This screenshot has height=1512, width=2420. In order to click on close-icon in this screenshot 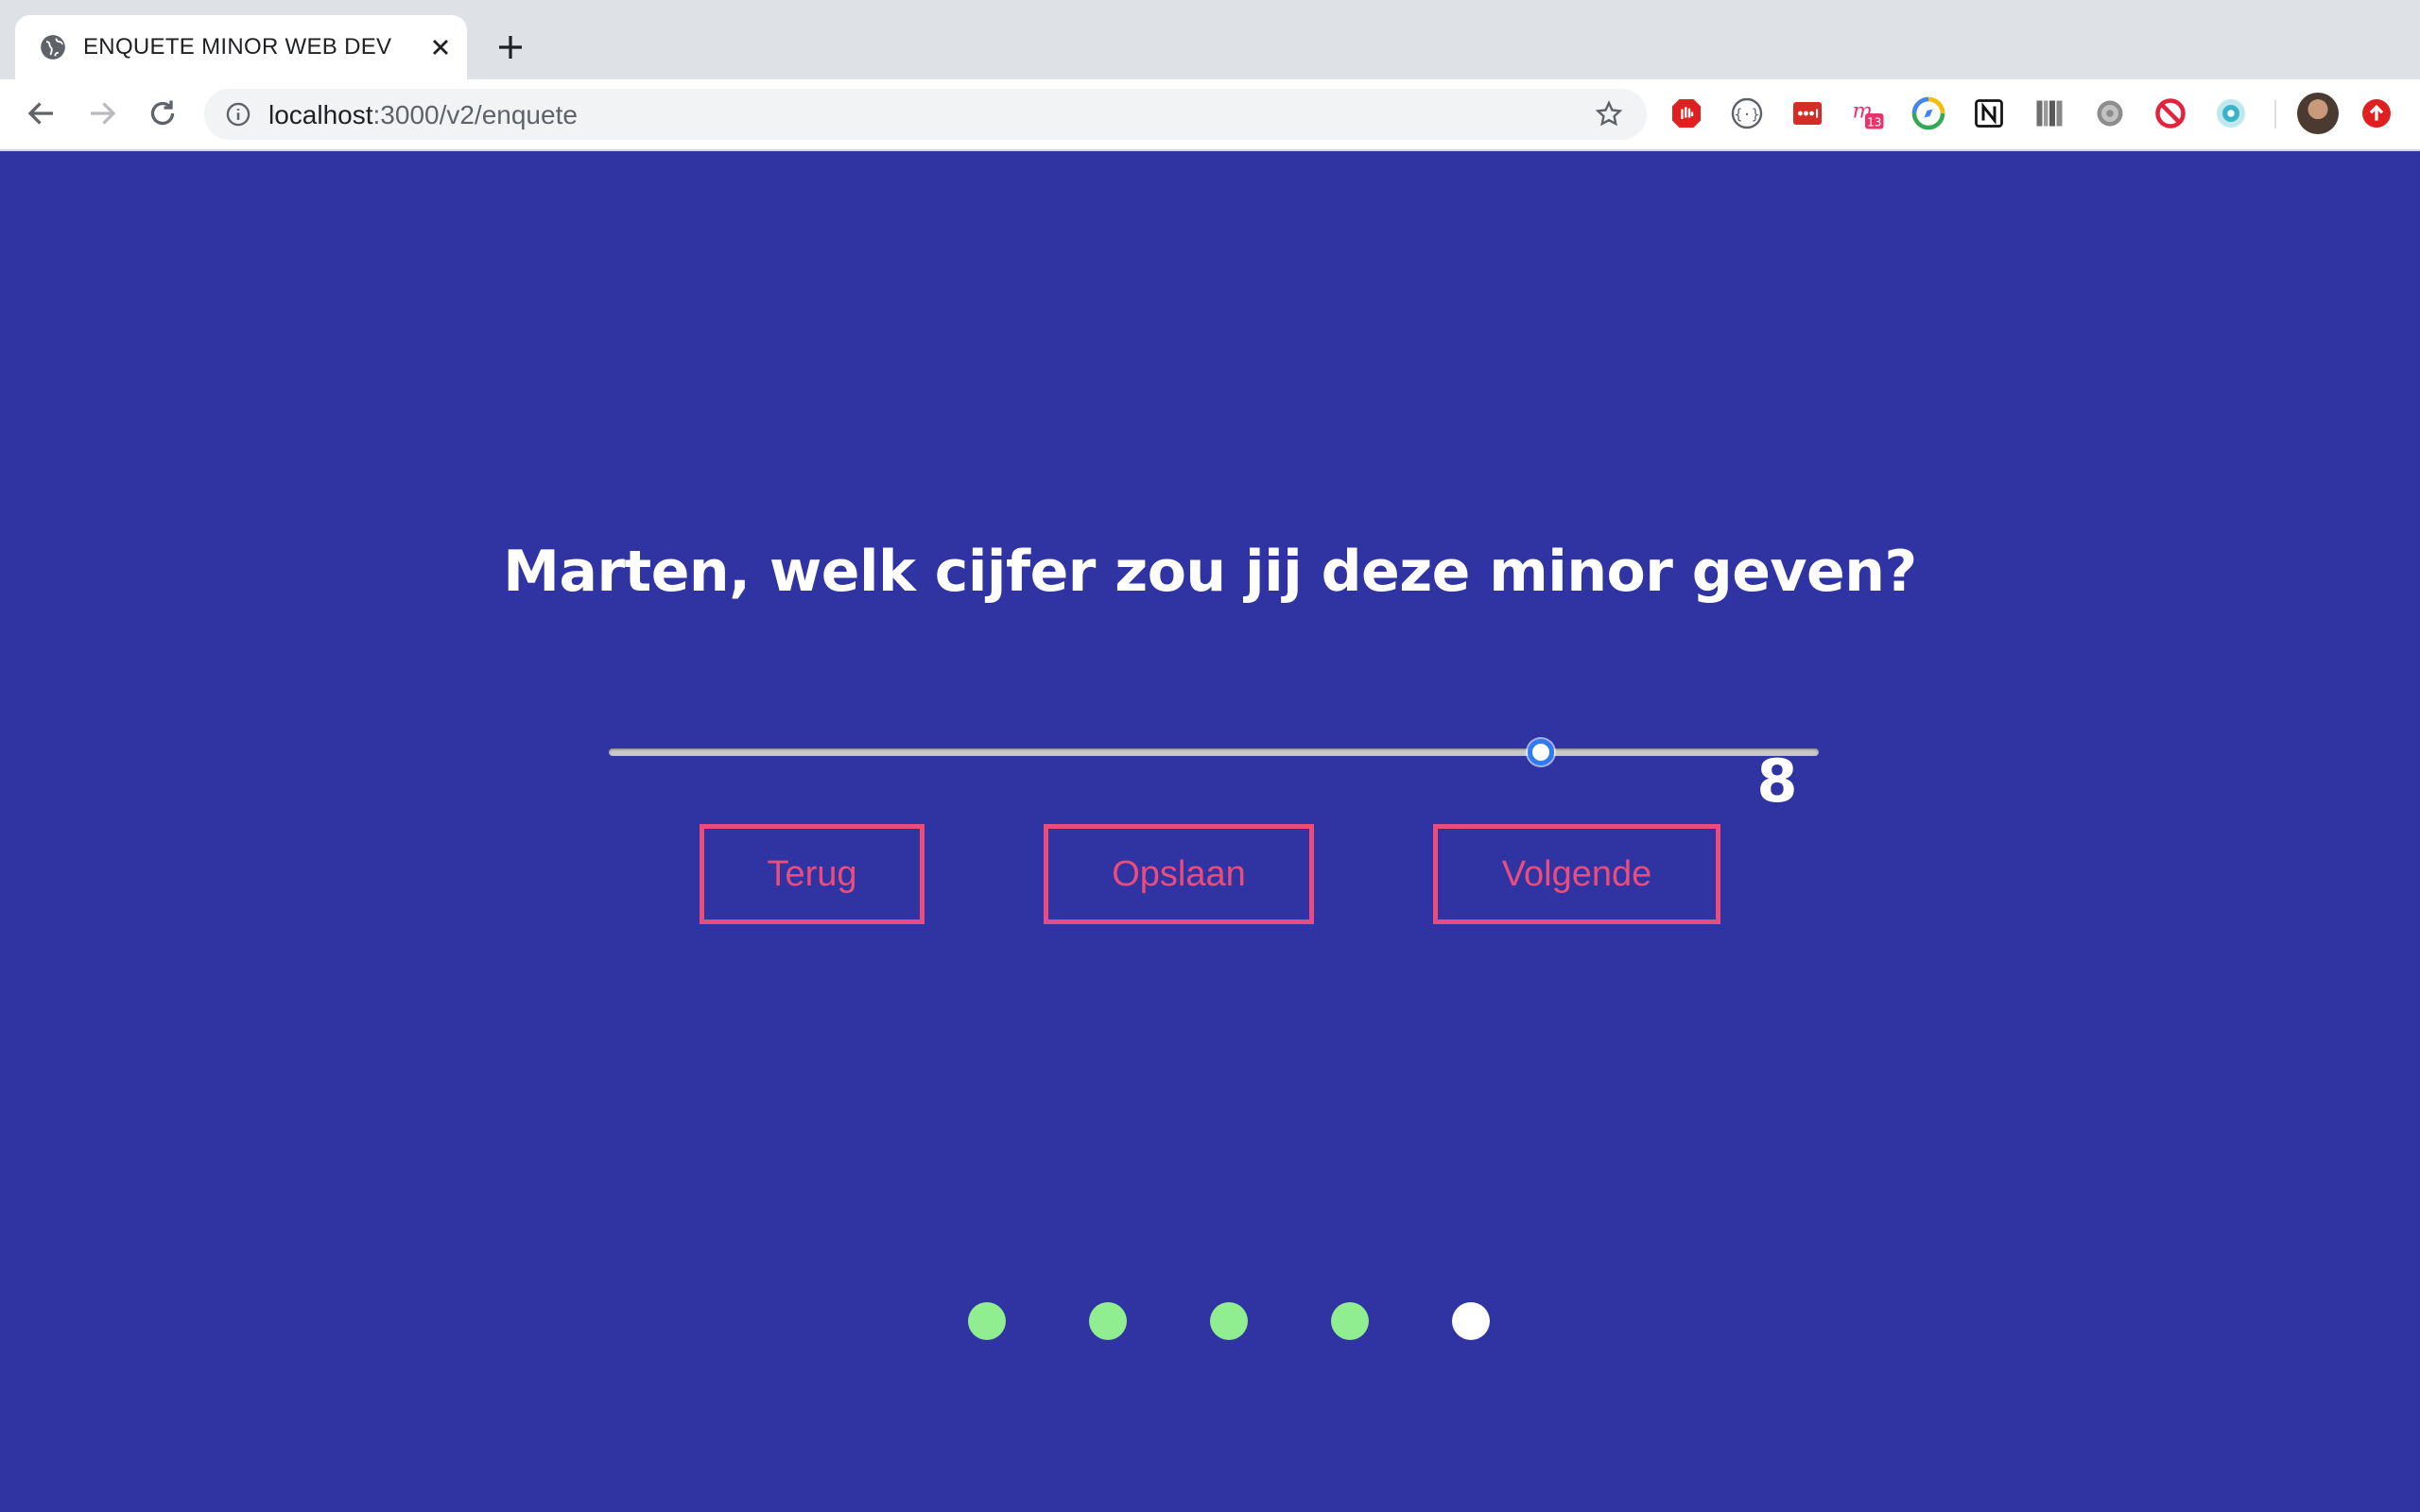, I will do `click(440, 47)`.